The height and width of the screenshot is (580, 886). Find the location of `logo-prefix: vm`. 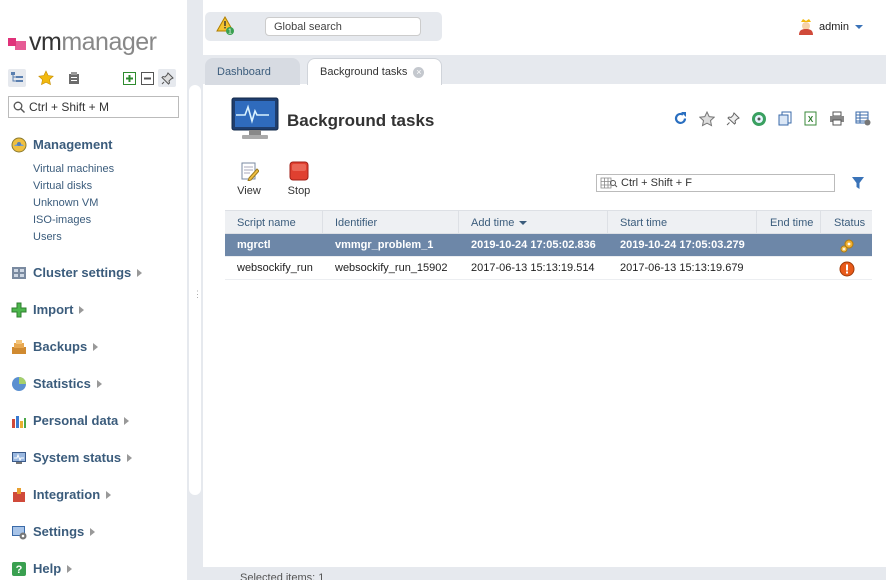

logo-prefix: vm is located at coordinates (45, 42).